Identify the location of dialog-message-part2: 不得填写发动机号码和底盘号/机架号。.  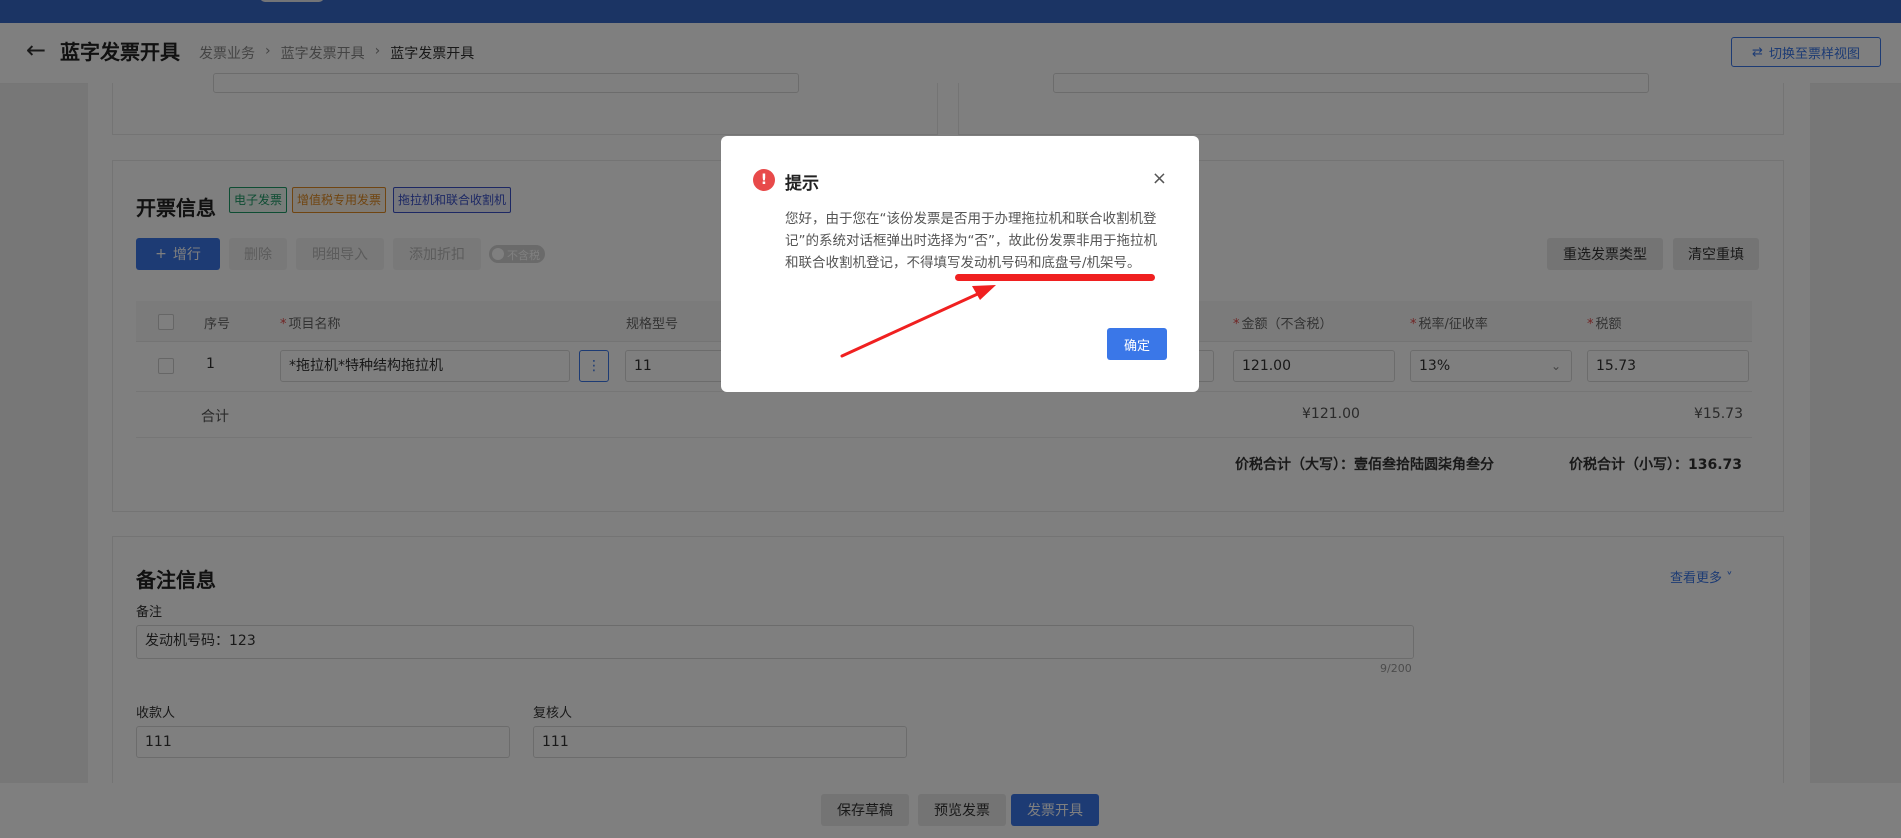
(1023, 263).